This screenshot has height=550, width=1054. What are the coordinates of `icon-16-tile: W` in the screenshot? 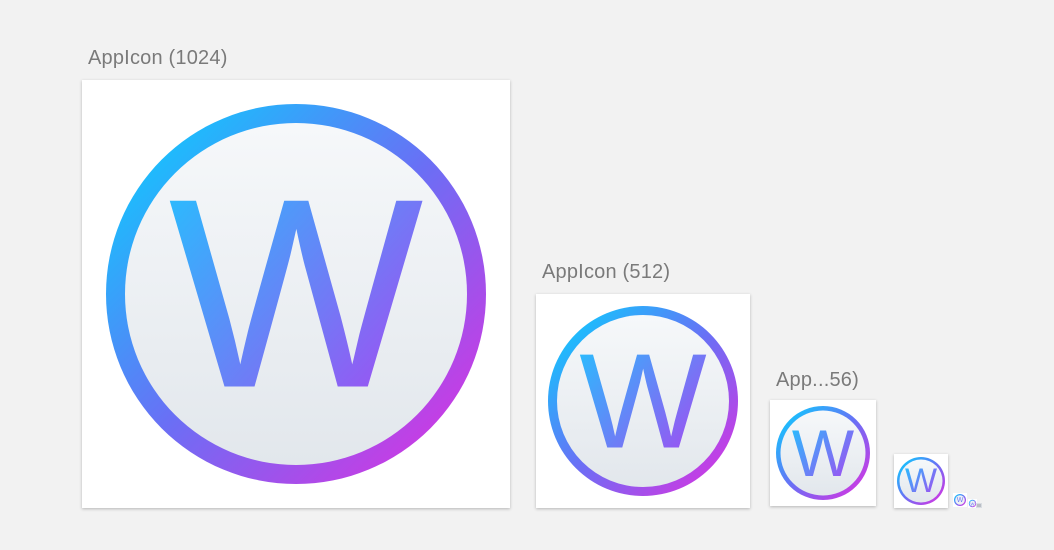 It's located at (975, 503).